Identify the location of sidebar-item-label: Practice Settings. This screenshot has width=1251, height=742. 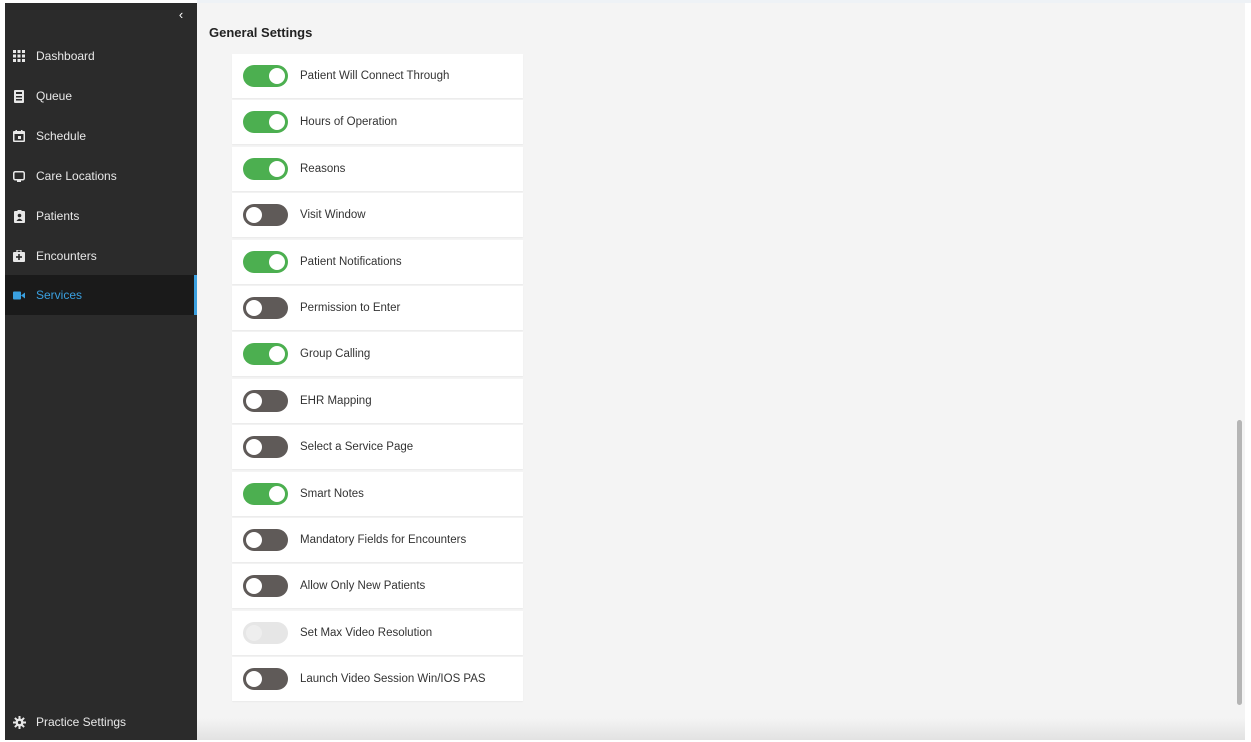
(81, 722).